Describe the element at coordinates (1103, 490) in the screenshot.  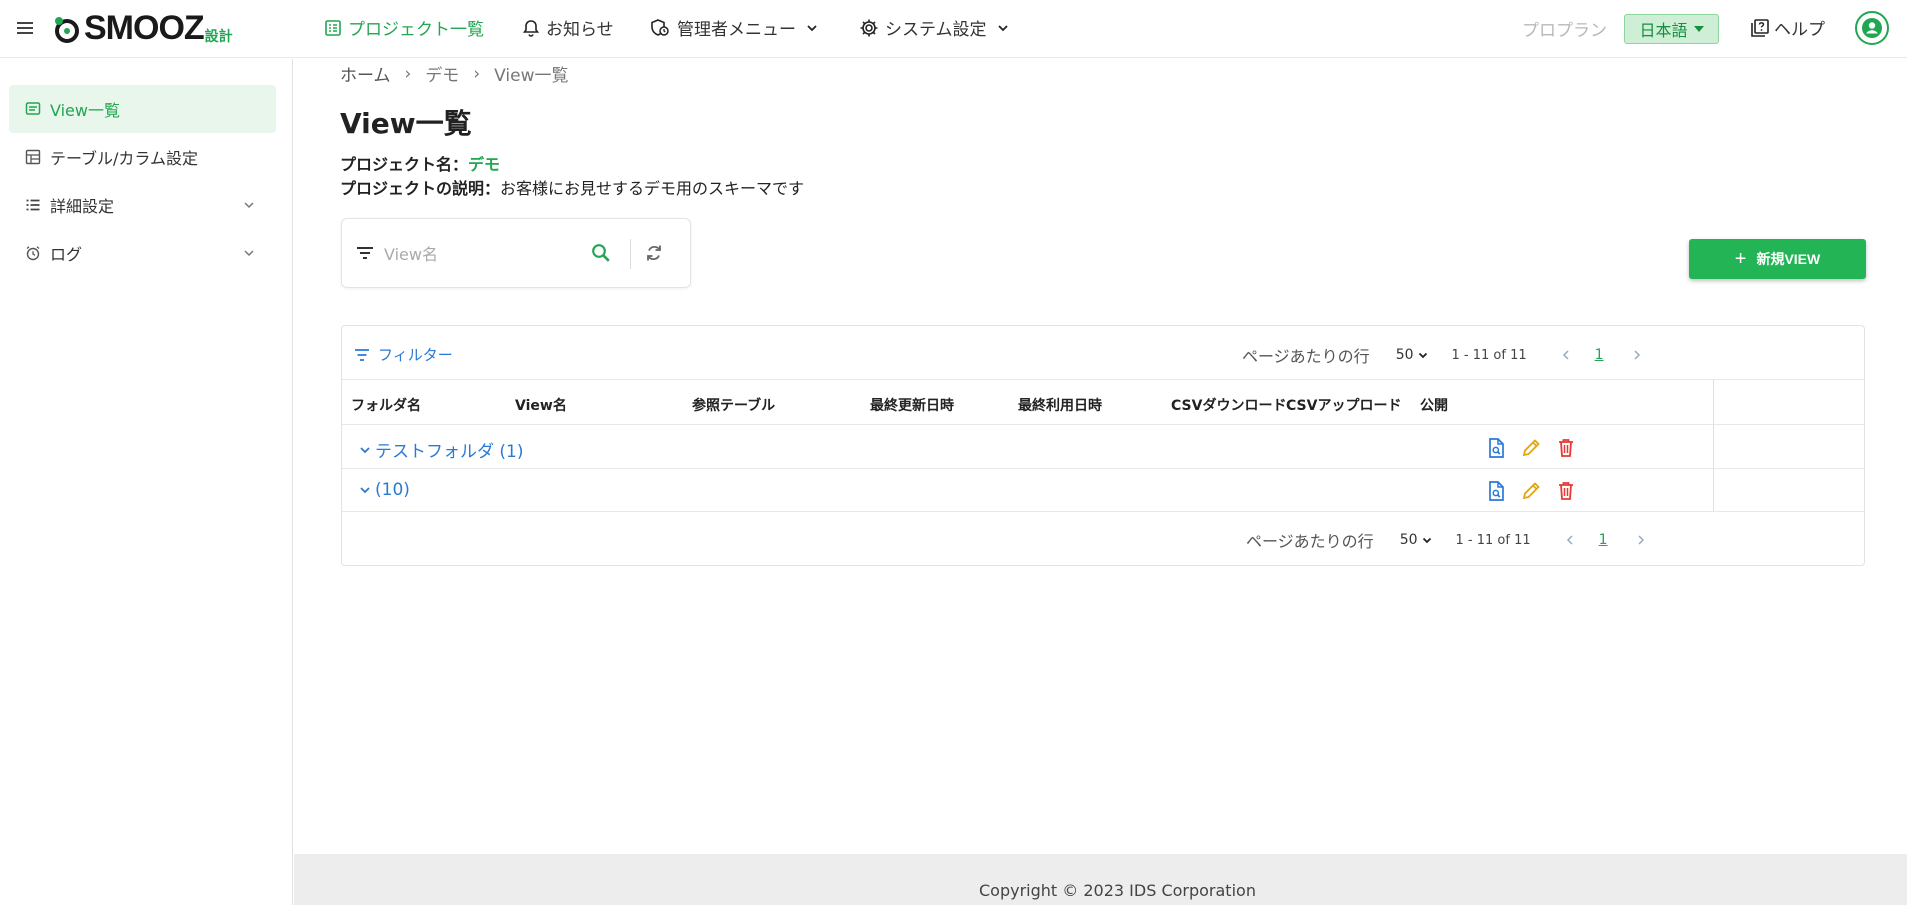
I see `table-row: (10)` at that location.